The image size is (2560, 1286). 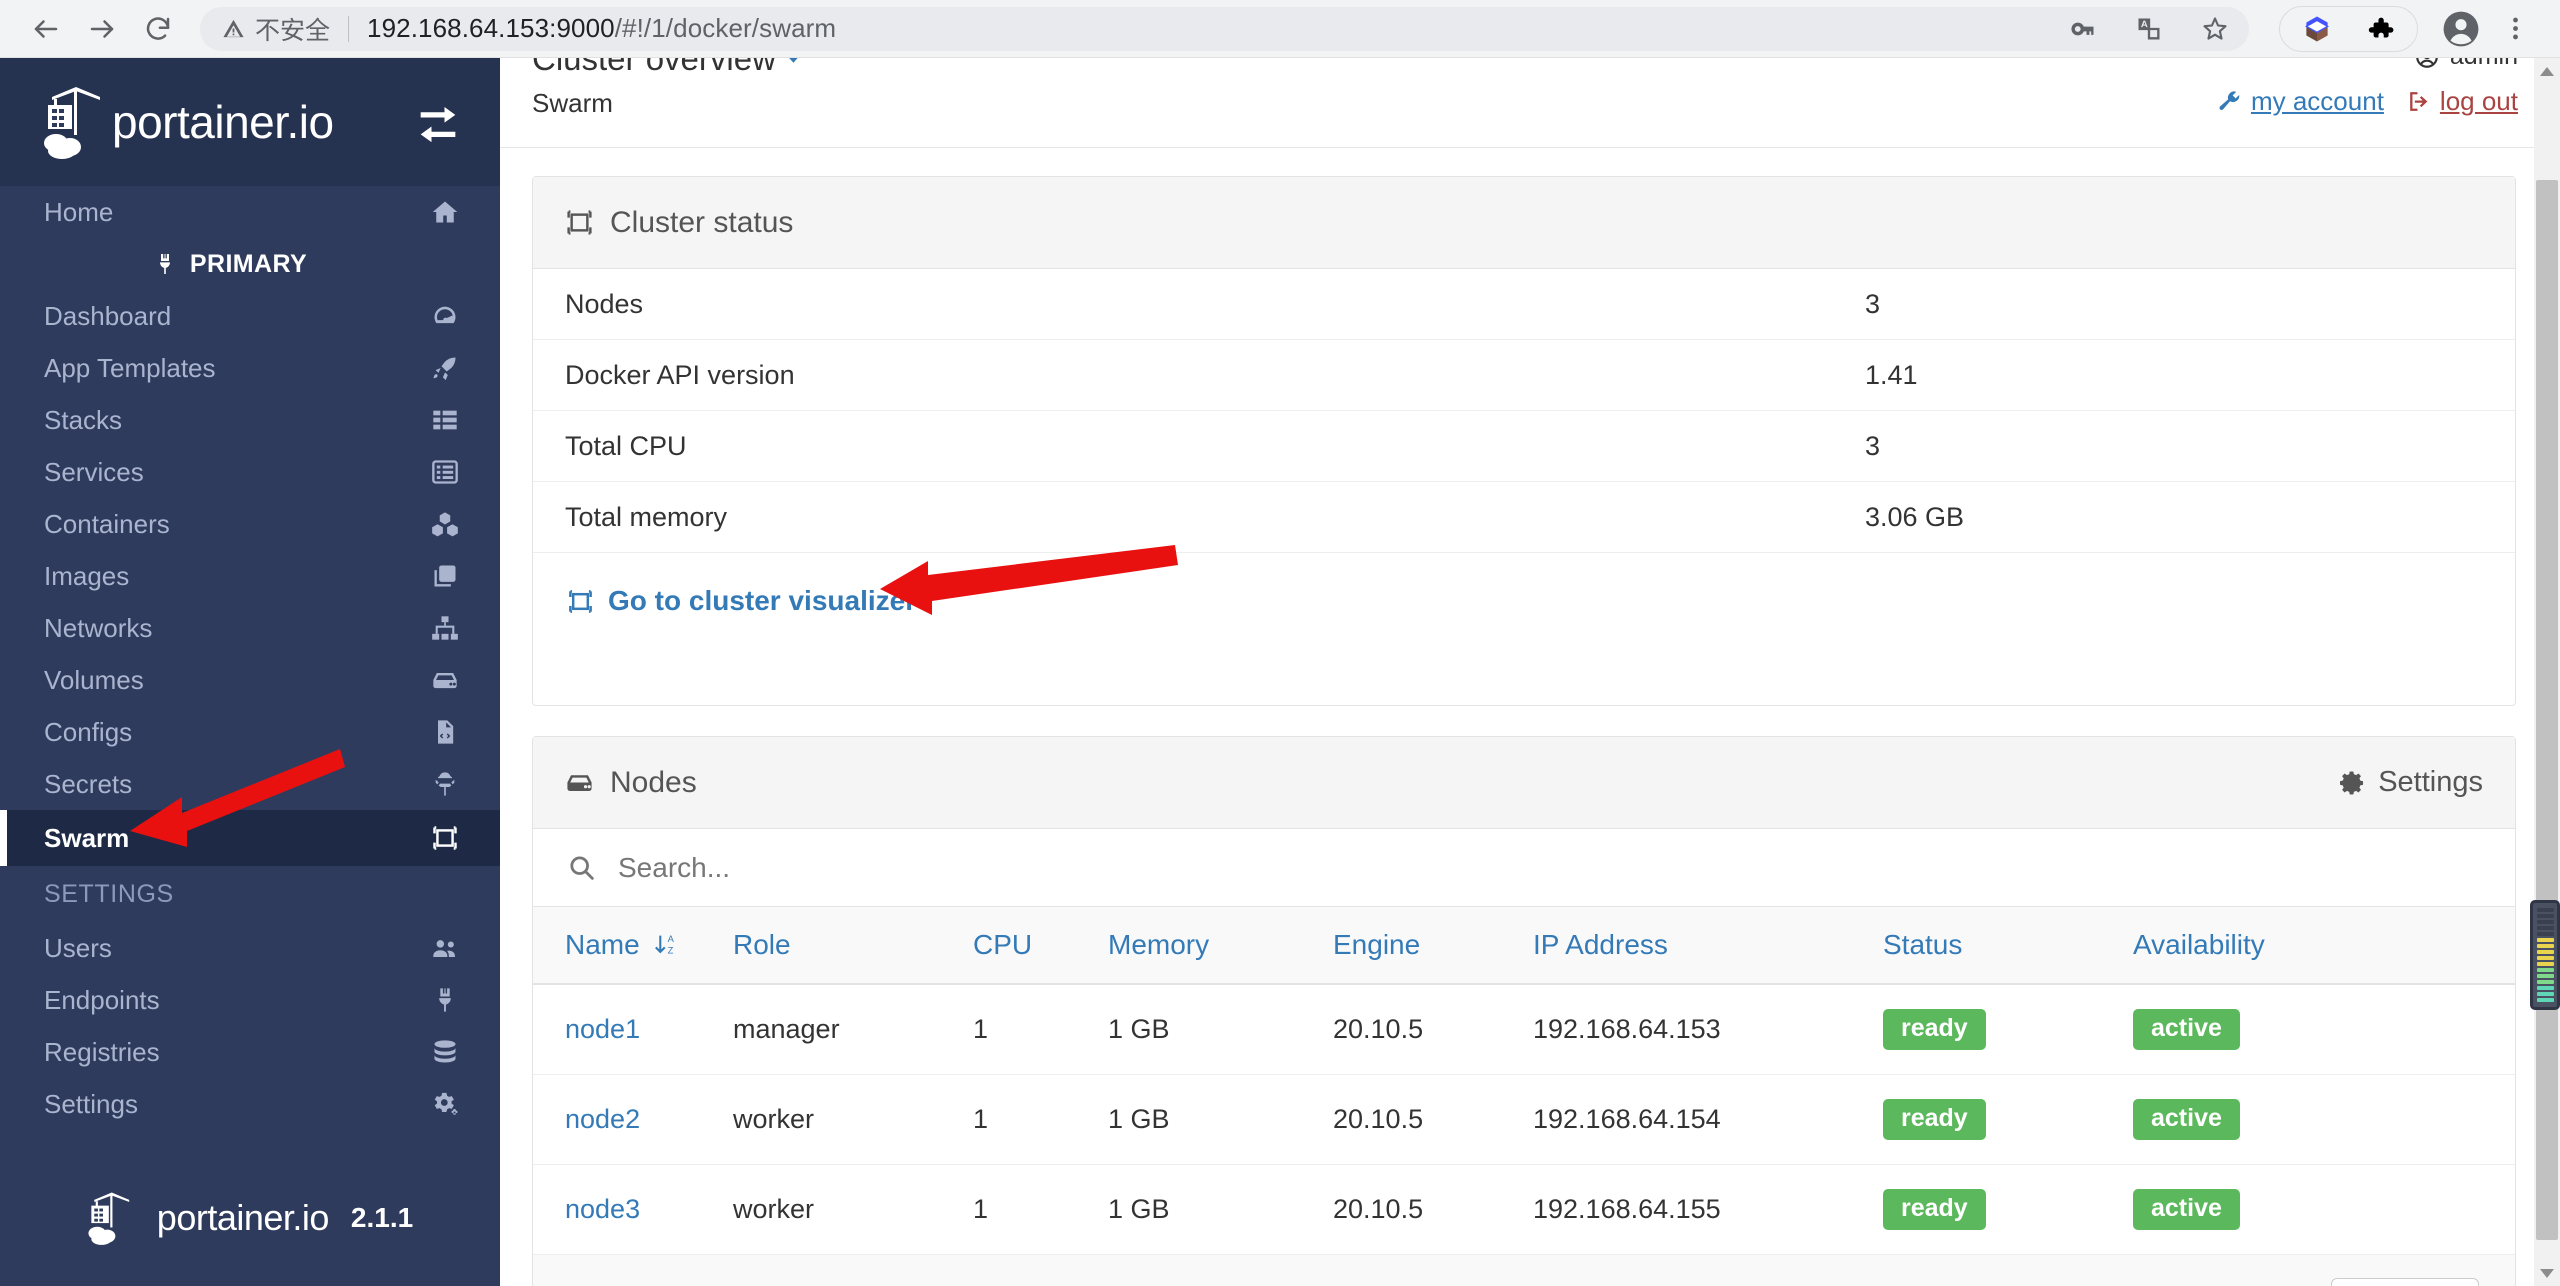 I want to click on items-per-page-select: 10 25 50 100, so click(x=2405, y=1281).